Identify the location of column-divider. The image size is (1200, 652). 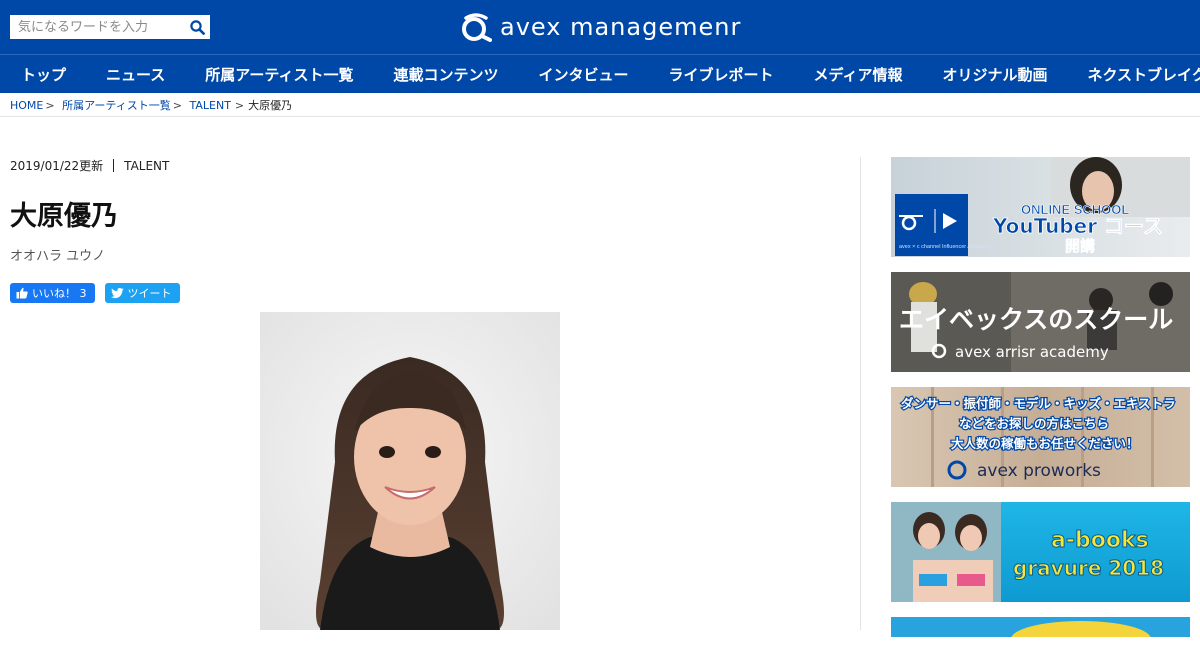
(860, 393).